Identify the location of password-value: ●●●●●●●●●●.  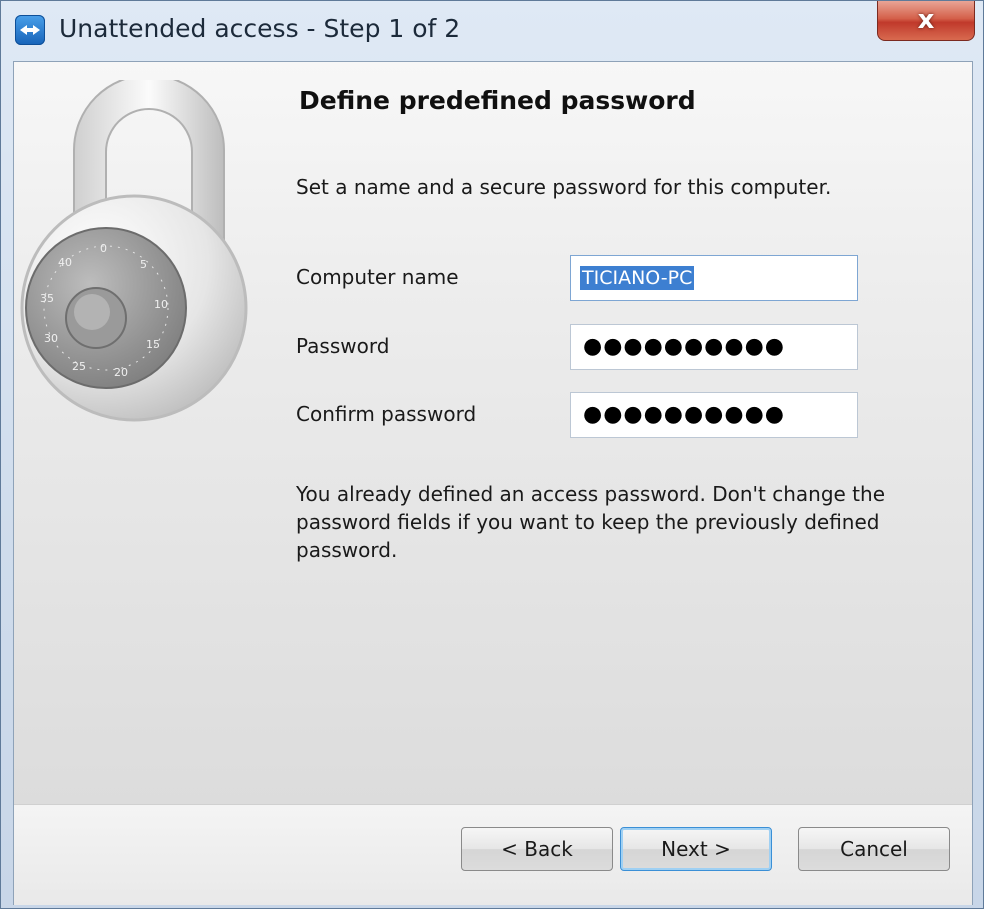
(684, 346).